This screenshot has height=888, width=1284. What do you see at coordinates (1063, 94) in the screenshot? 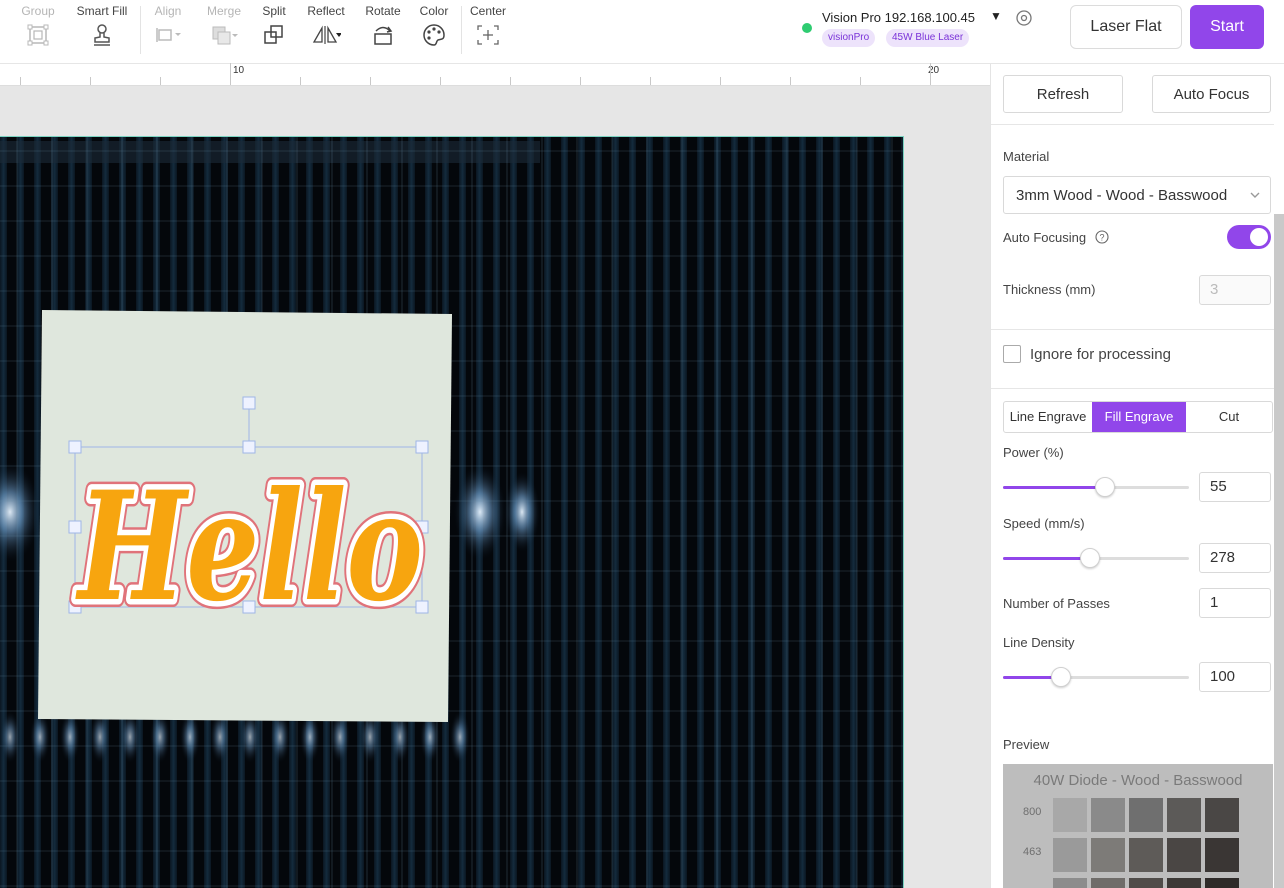
I see `refresh-button: Refresh` at bounding box center [1063, 94].